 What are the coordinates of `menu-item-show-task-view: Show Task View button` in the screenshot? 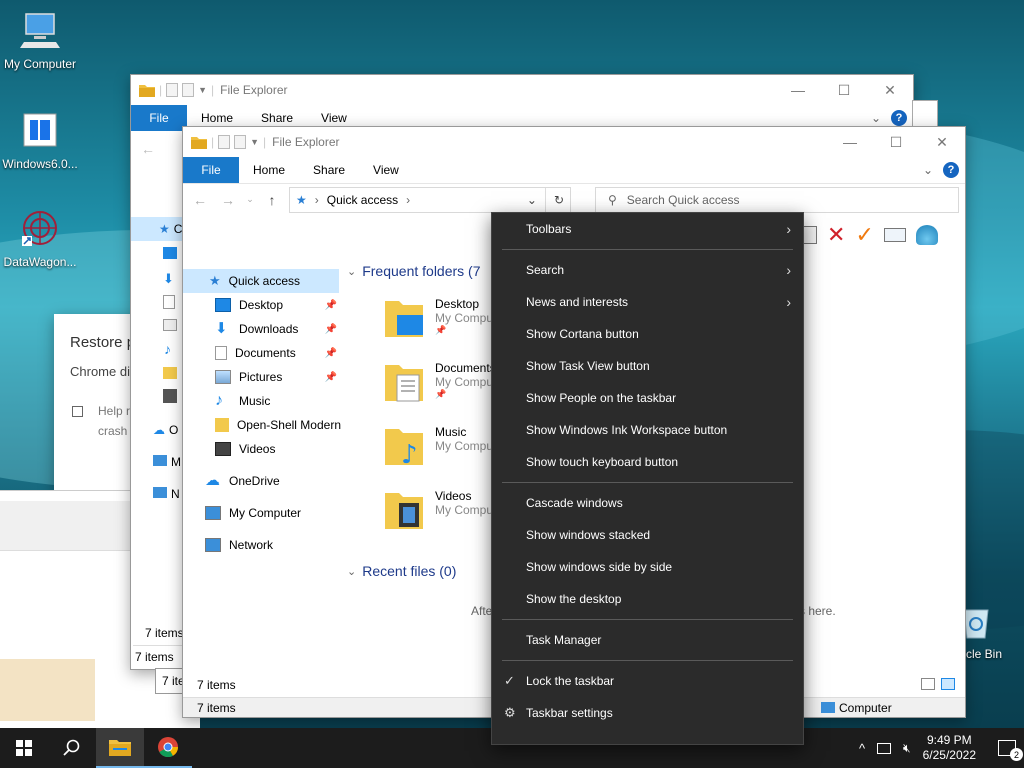 It's located at (647, 366).